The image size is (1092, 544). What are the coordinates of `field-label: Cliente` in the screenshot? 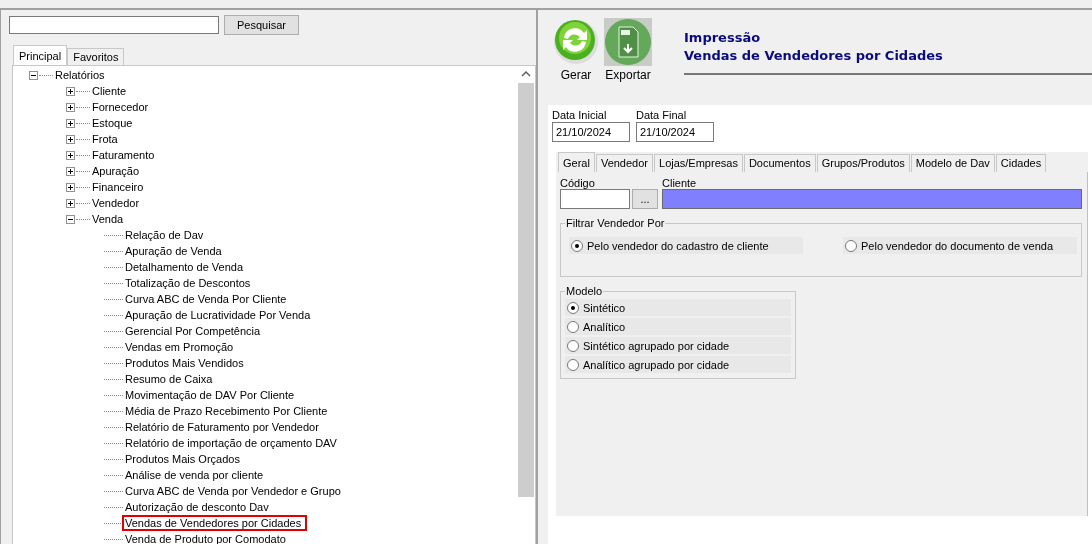 It's located at (680, 183).